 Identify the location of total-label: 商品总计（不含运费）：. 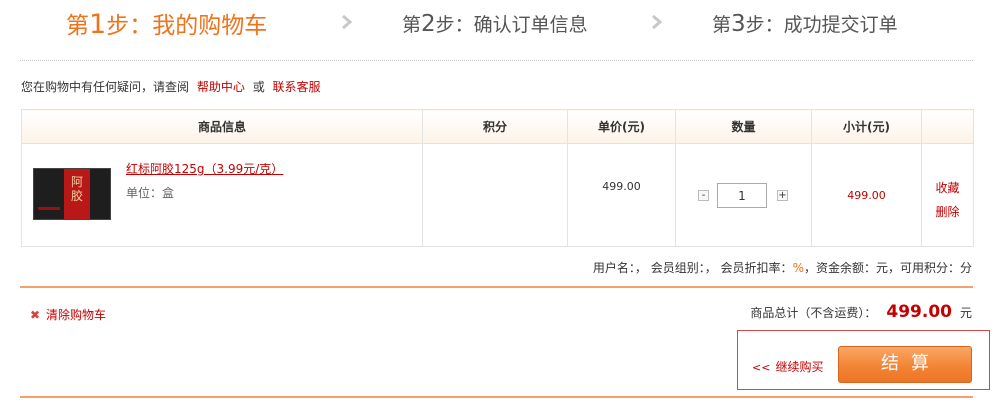
(813, 313).